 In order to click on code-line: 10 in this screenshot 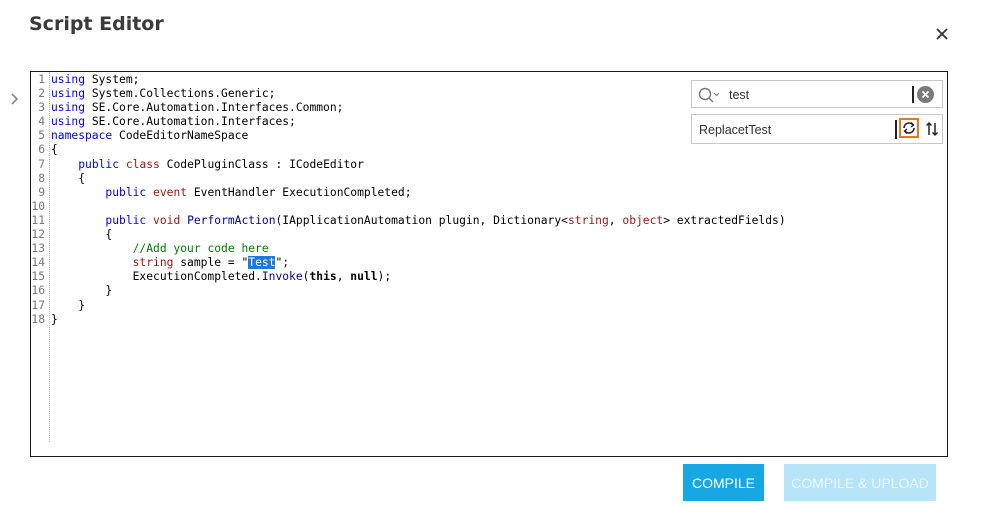, I will do `click(408, 207)`.